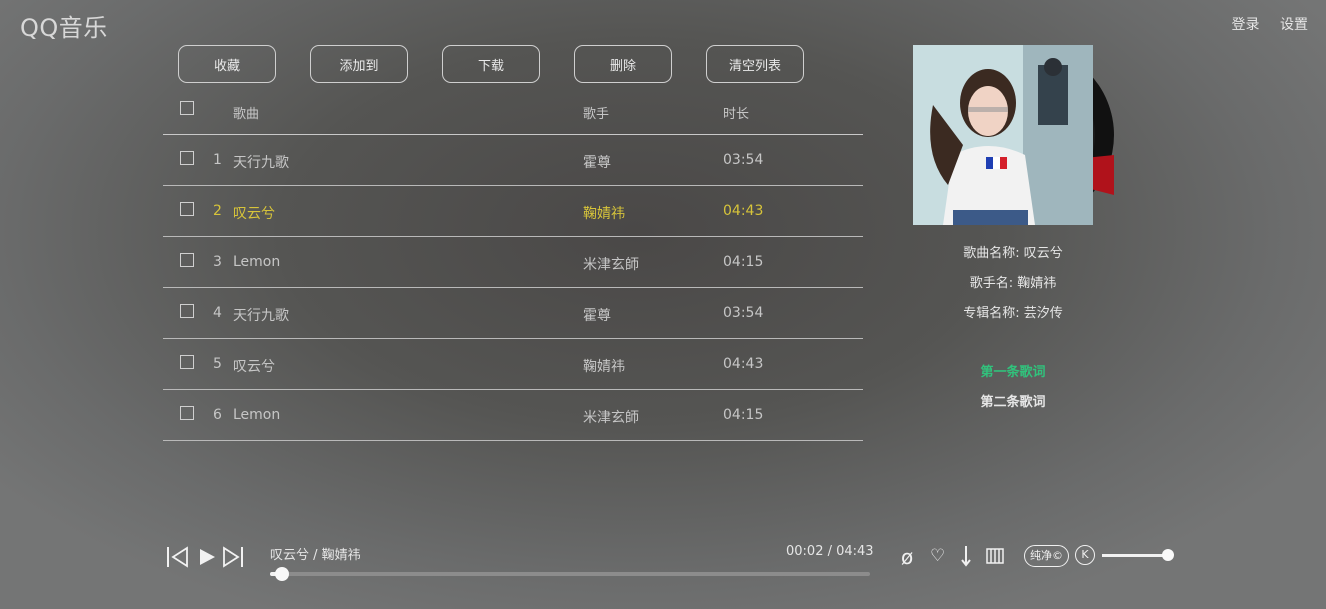 The image size is (1326, 609). Describe the element at coordinates (1168, 555) in the screenshot. I see `volume-knob` at that location.